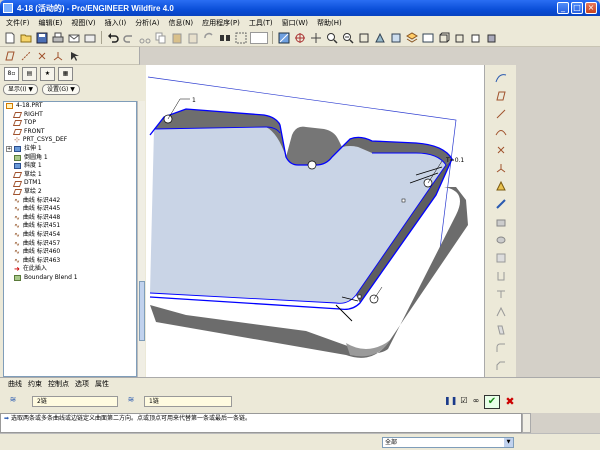  Describe the element at coordinates (510, 402) in the screenshot. I see `cancel-button: ✖` at that location.